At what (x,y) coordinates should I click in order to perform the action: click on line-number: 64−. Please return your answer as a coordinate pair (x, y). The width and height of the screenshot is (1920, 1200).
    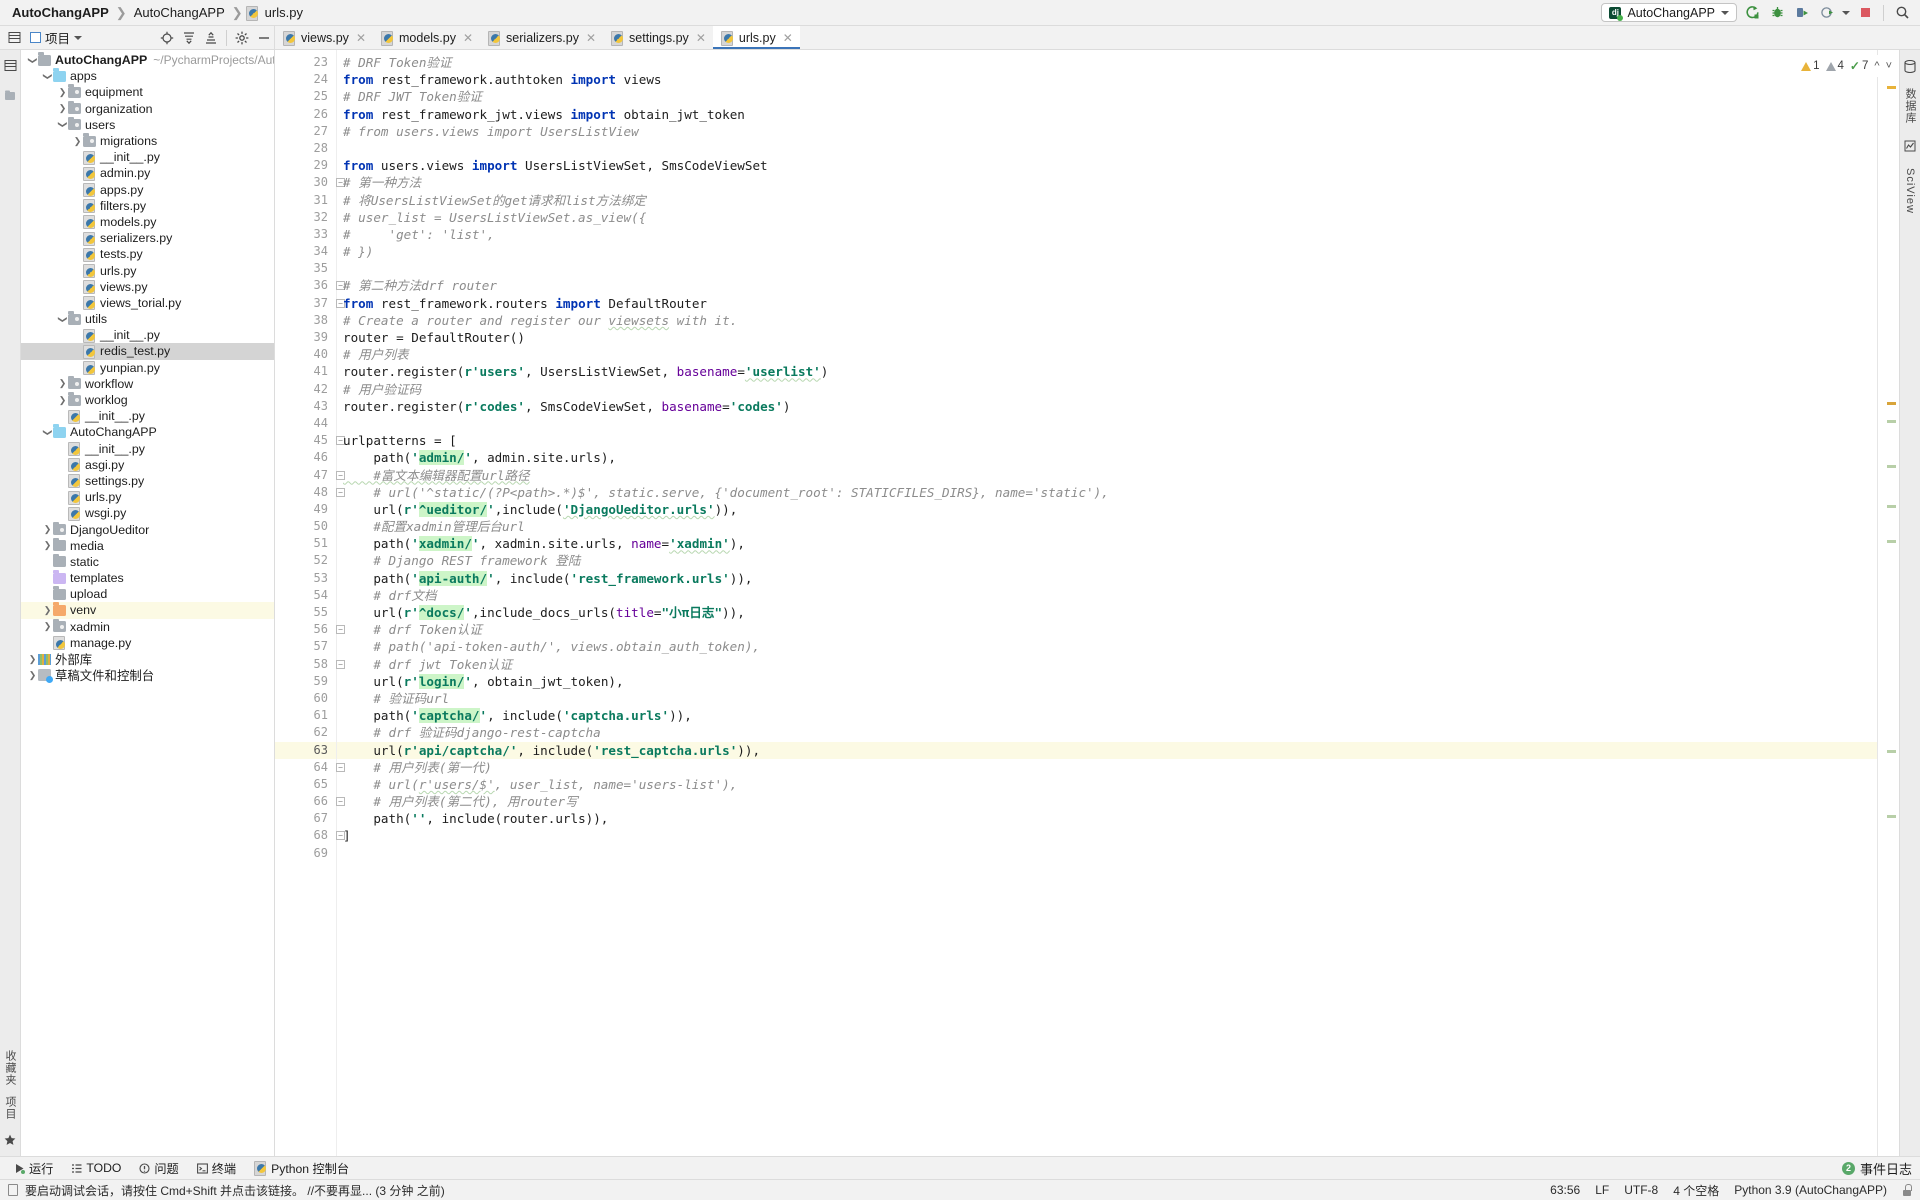
    Looking at the image, I should click on (310, 767).